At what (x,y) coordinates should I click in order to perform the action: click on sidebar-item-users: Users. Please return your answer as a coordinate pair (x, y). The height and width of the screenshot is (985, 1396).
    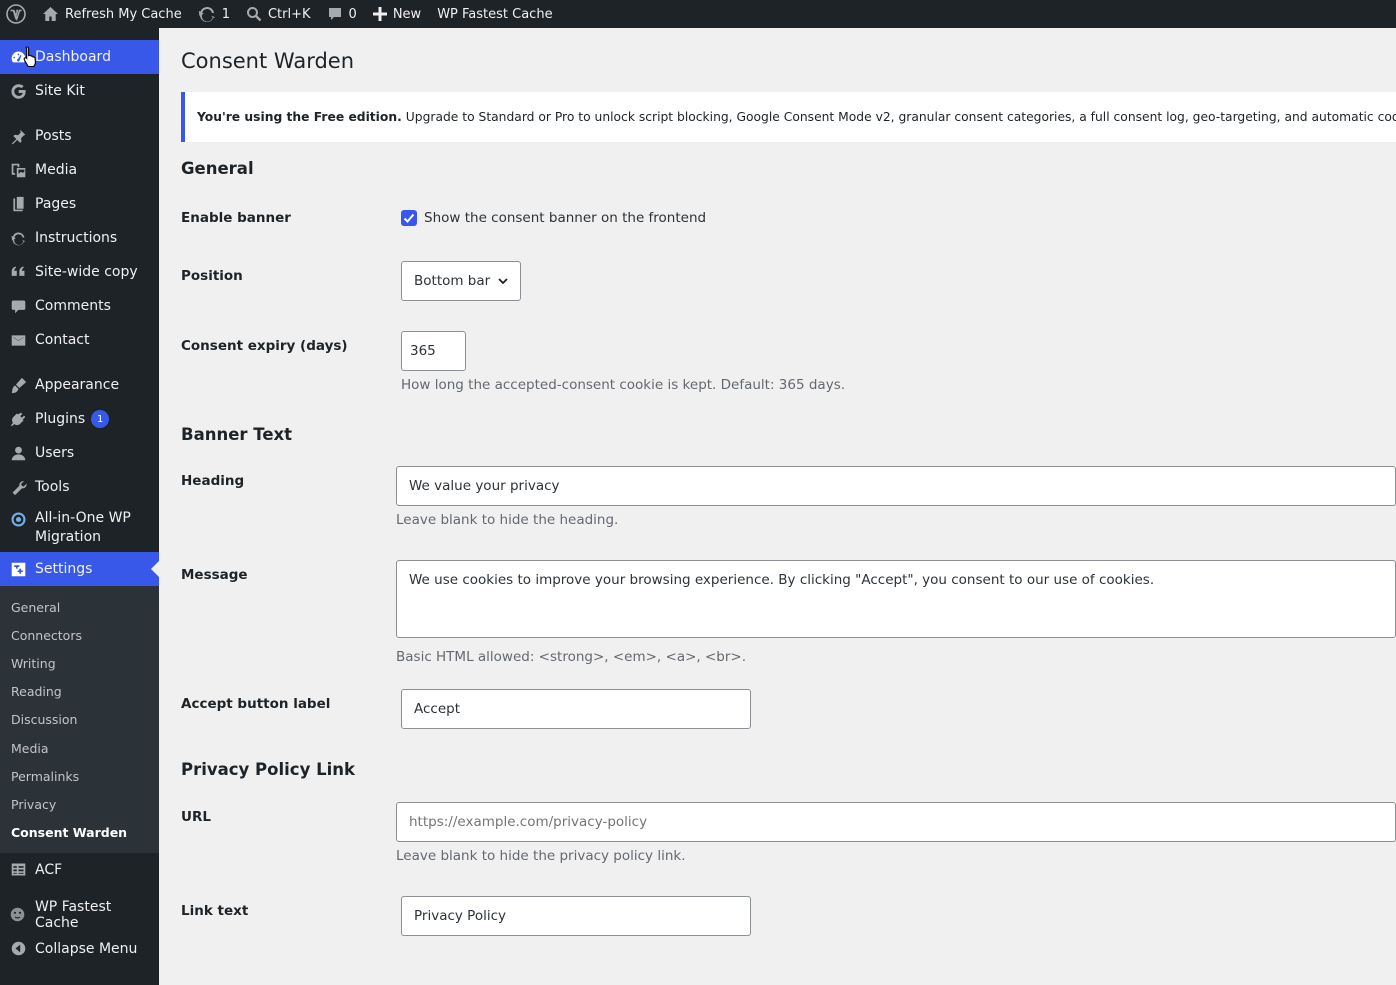
    Looking at the image, I should click on (79, 453).